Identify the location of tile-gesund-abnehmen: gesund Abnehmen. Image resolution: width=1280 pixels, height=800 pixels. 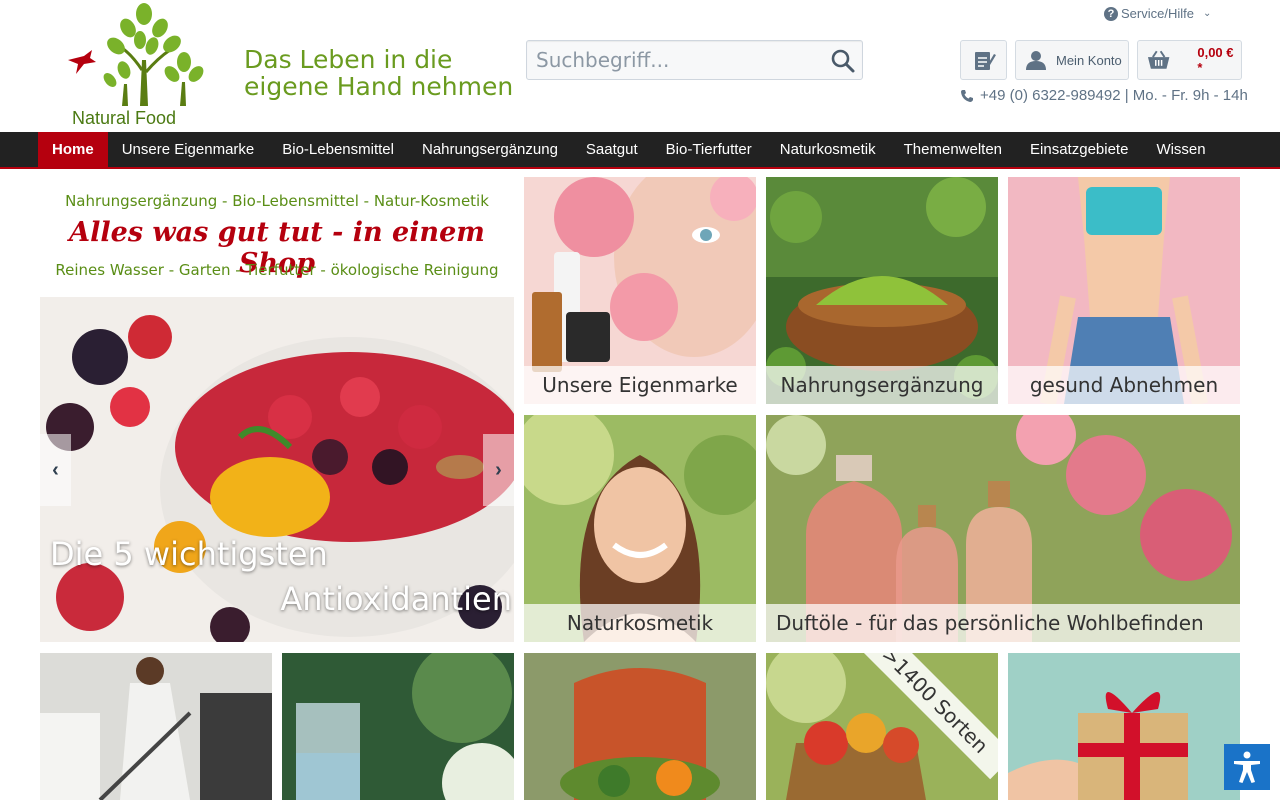
(1124, 290).